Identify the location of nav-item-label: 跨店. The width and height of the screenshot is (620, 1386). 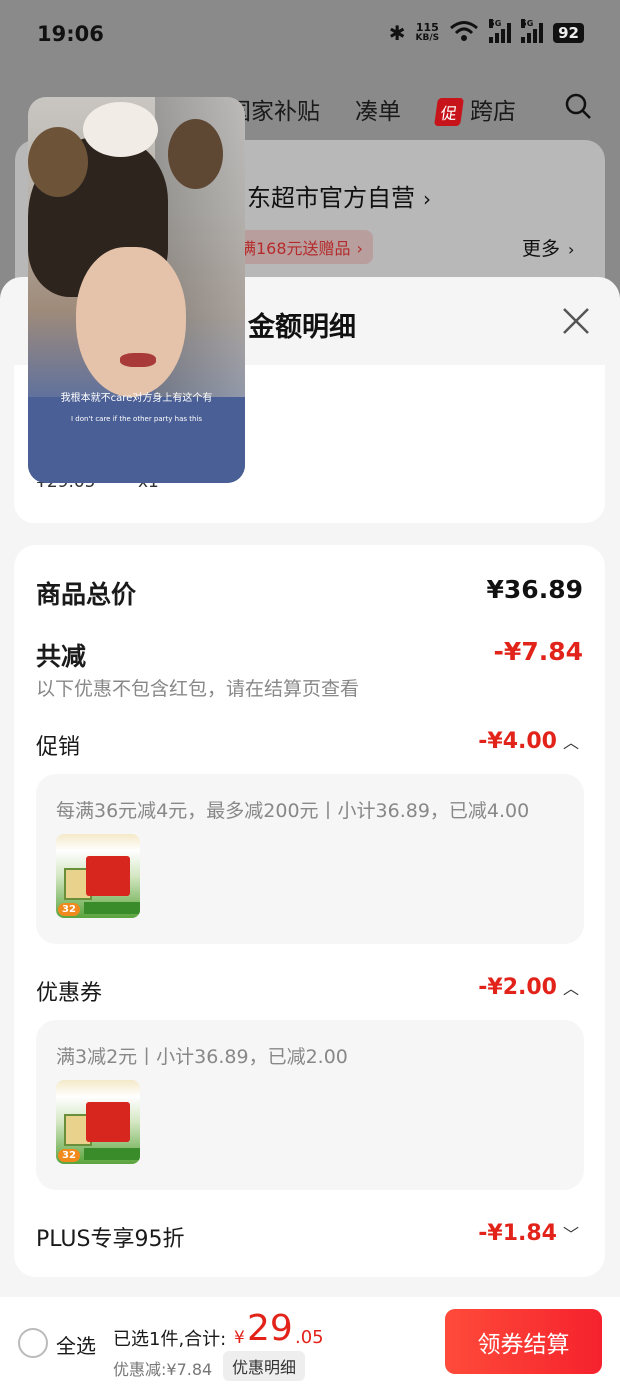
(493, 112).